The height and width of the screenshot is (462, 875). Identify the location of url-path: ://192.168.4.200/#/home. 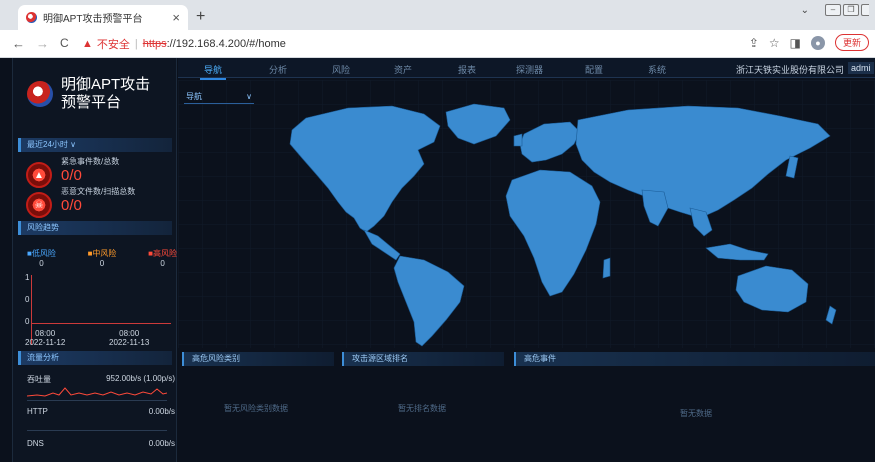
(226, 44).